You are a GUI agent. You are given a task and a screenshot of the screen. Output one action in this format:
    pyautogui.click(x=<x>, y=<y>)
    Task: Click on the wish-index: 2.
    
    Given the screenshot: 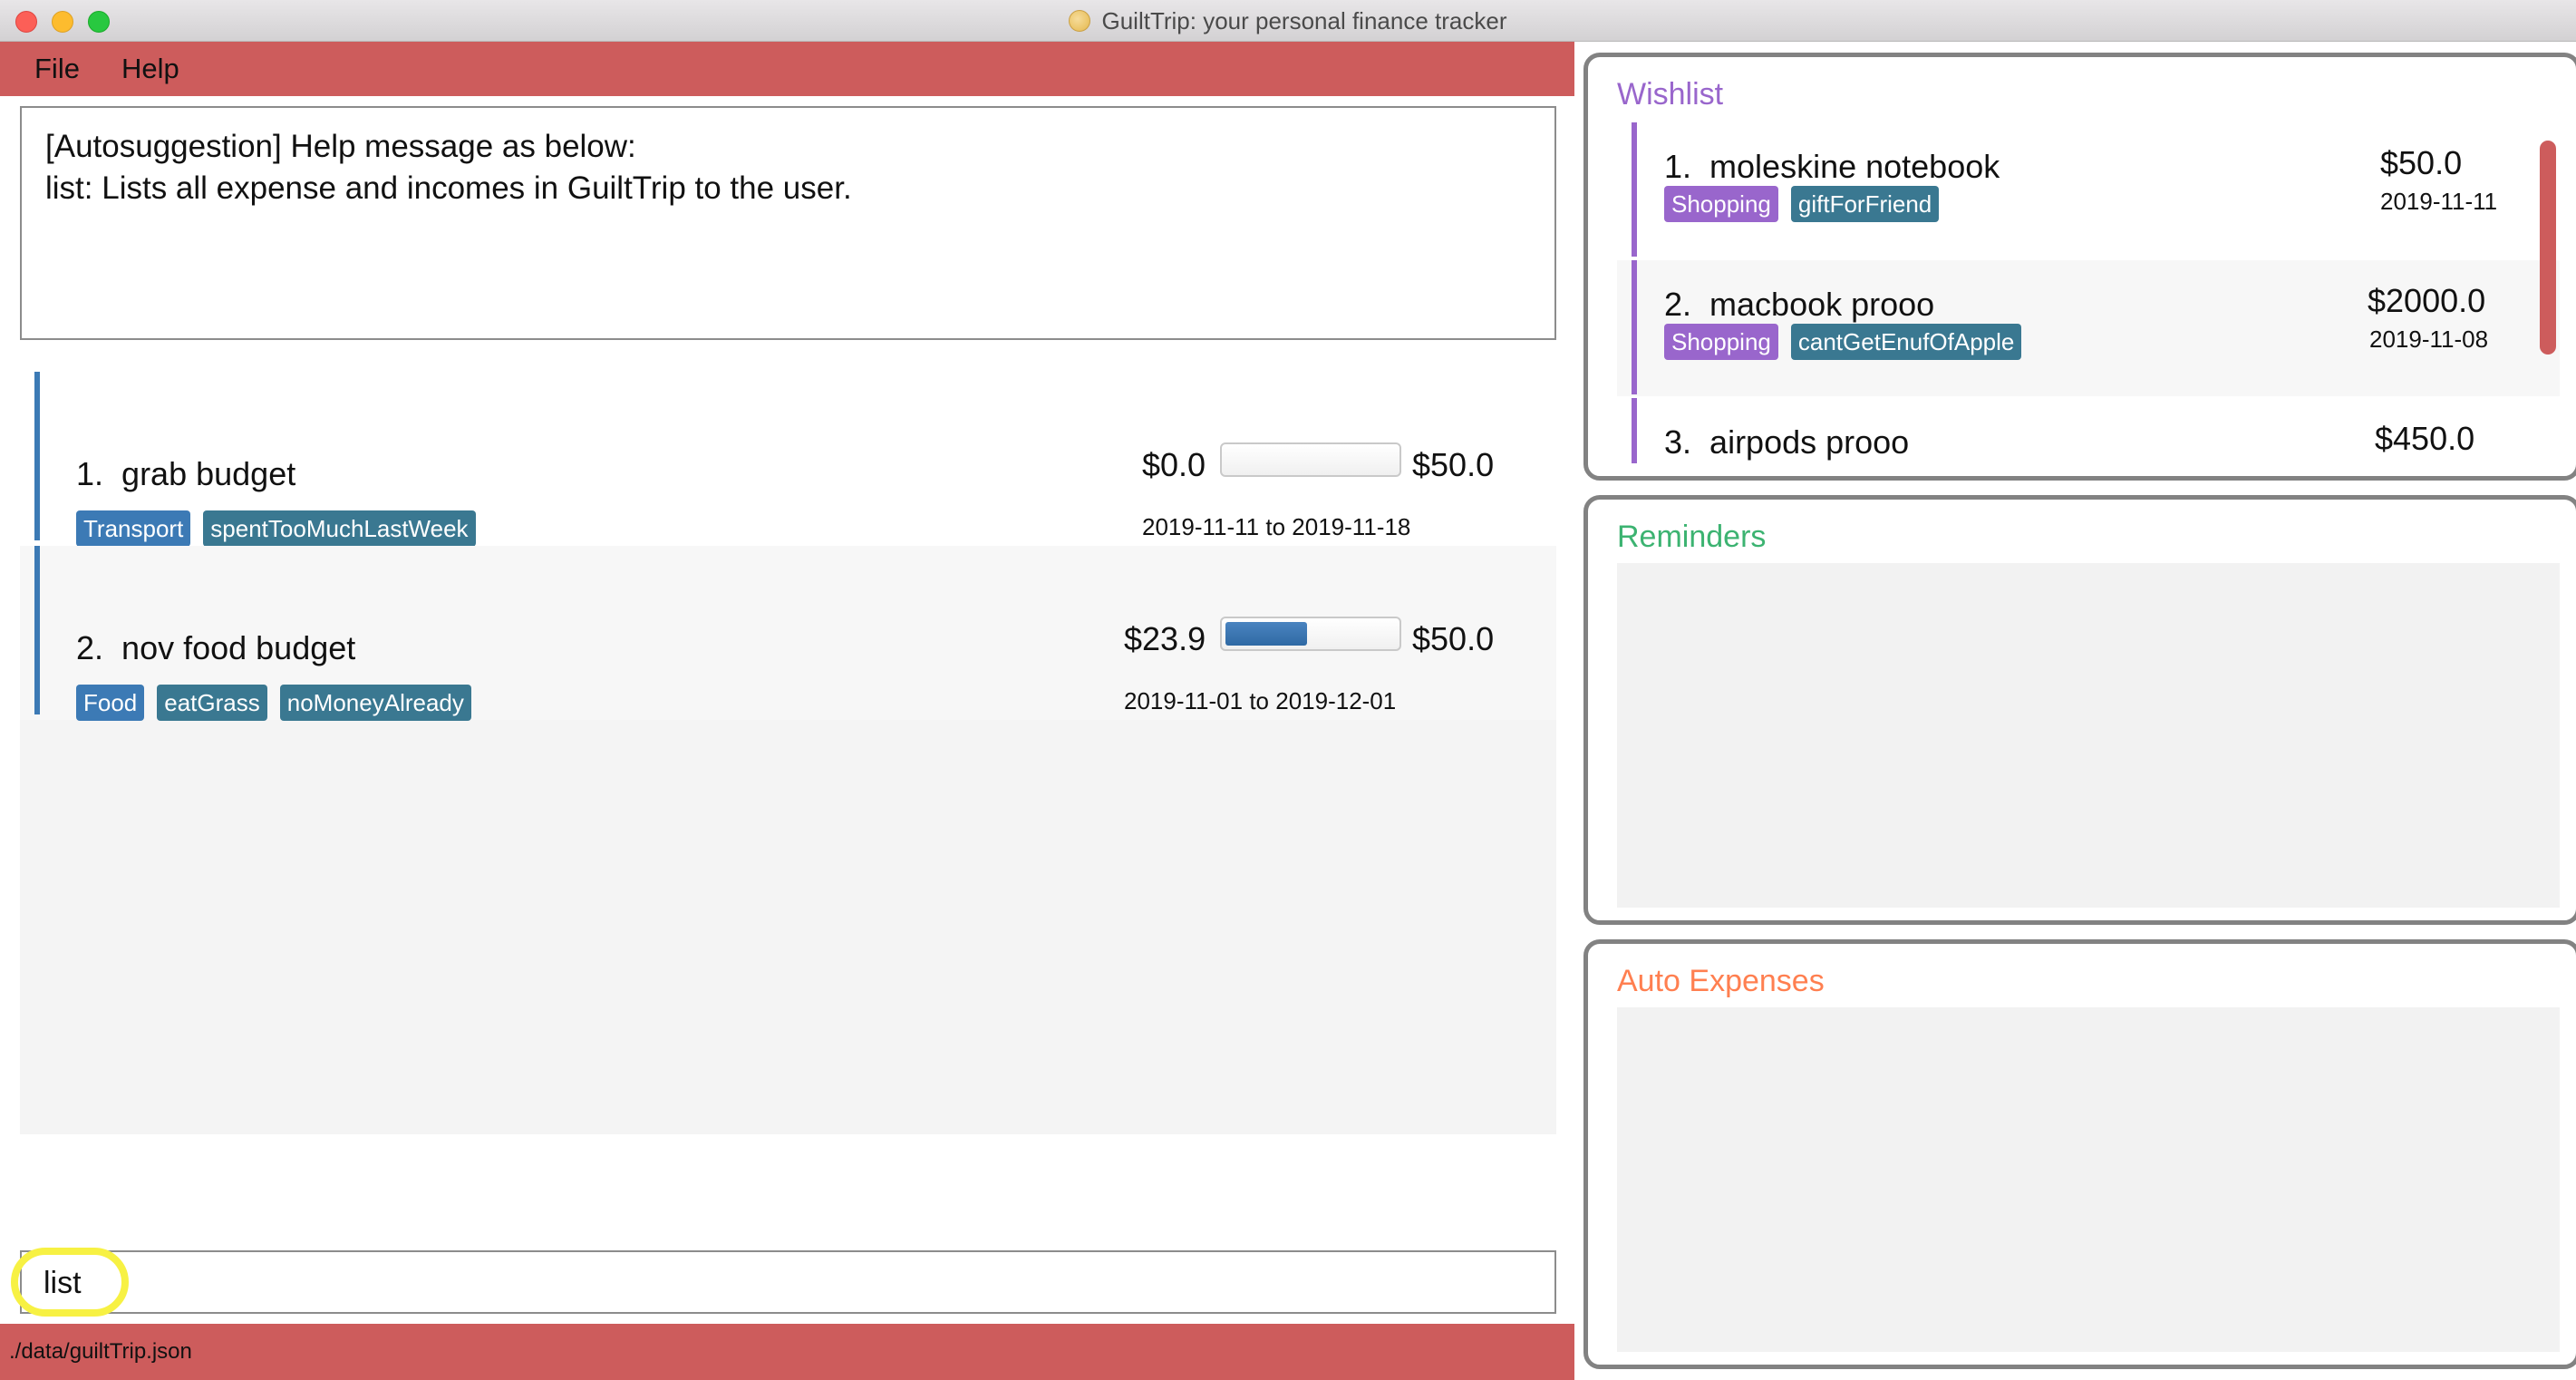 What is the action you would take?
    pyautogui.click(x=1678, y=304)
    